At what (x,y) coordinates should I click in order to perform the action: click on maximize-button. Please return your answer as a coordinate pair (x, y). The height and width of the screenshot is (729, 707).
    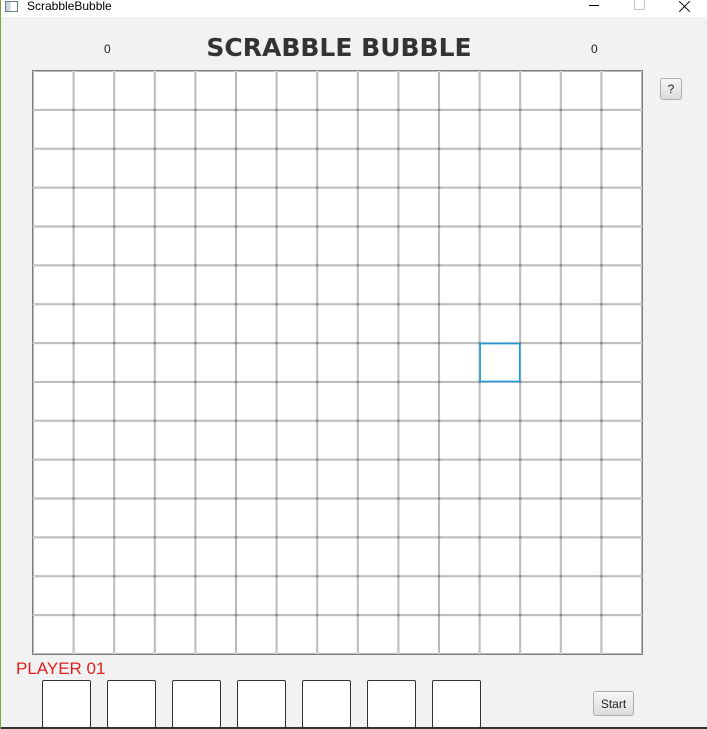
    Looking at the image, I should click on (639, 8).